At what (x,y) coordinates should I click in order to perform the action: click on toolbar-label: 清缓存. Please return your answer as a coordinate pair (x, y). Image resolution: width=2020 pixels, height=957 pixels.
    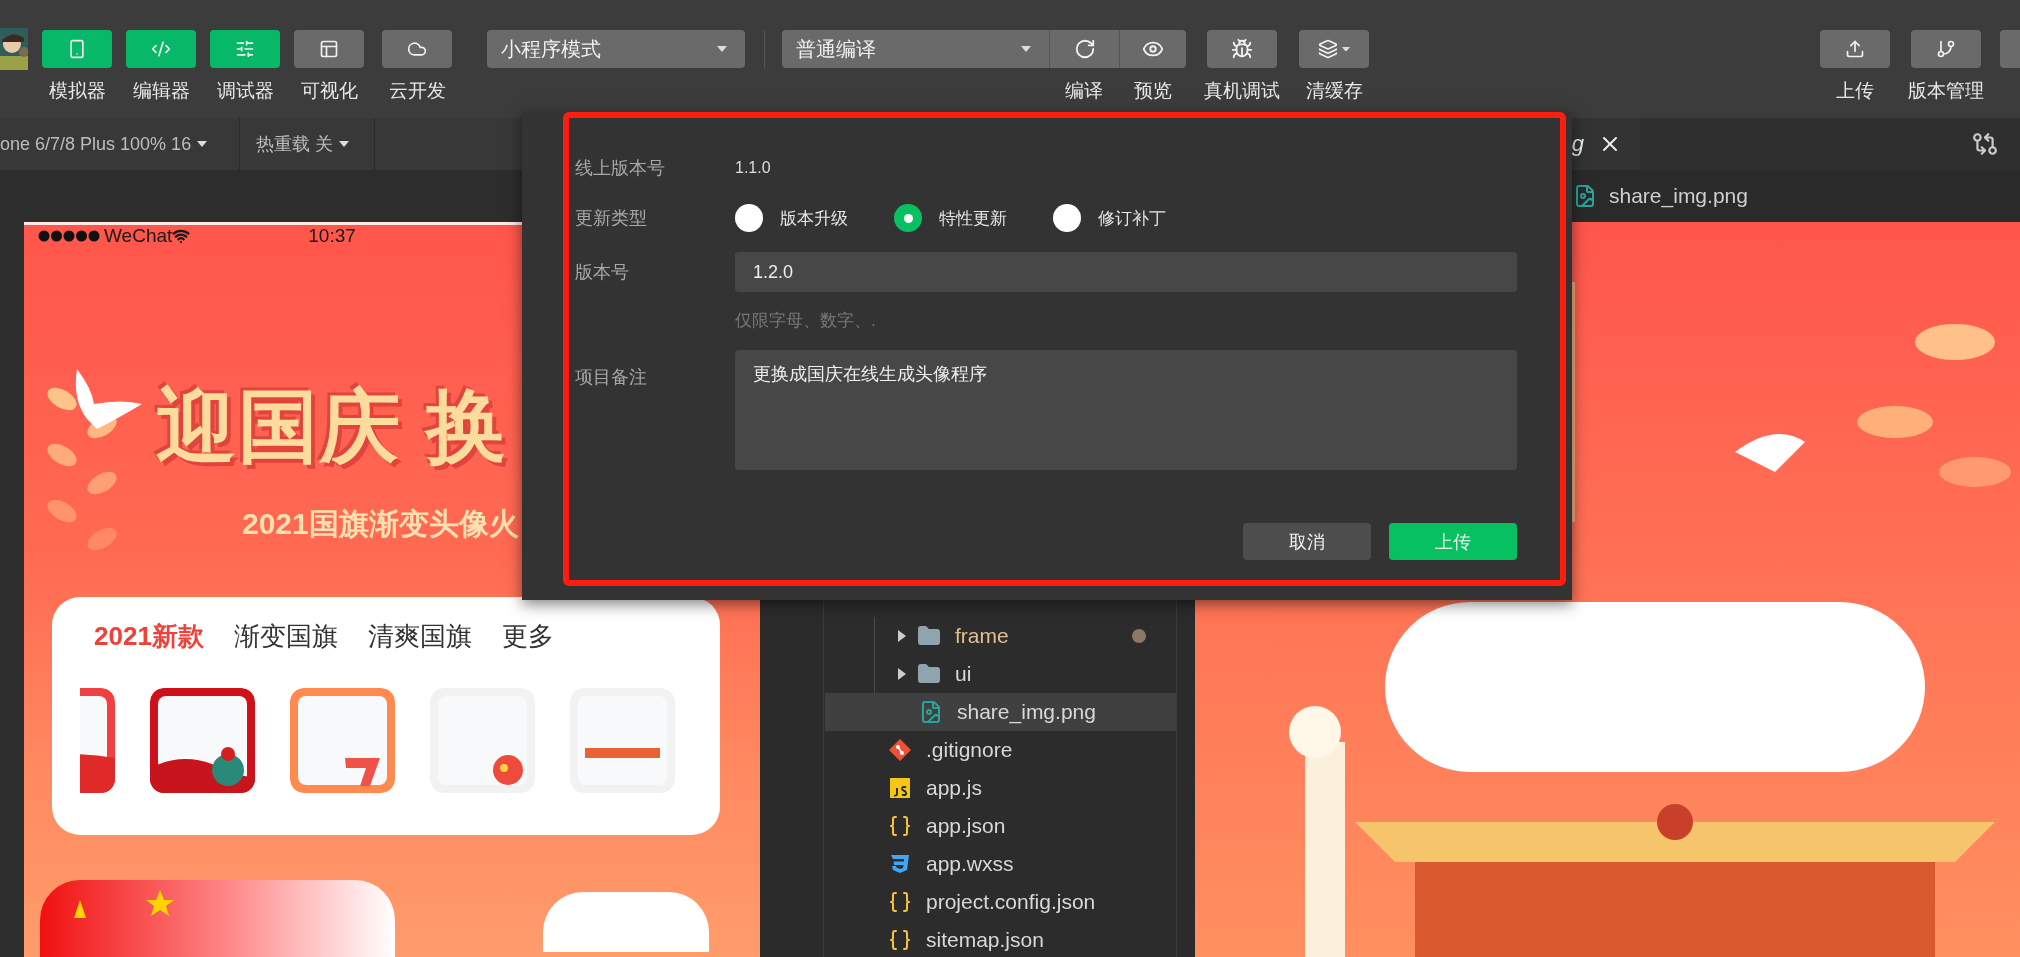
    Looking at the image, I should click on (1334, 91).